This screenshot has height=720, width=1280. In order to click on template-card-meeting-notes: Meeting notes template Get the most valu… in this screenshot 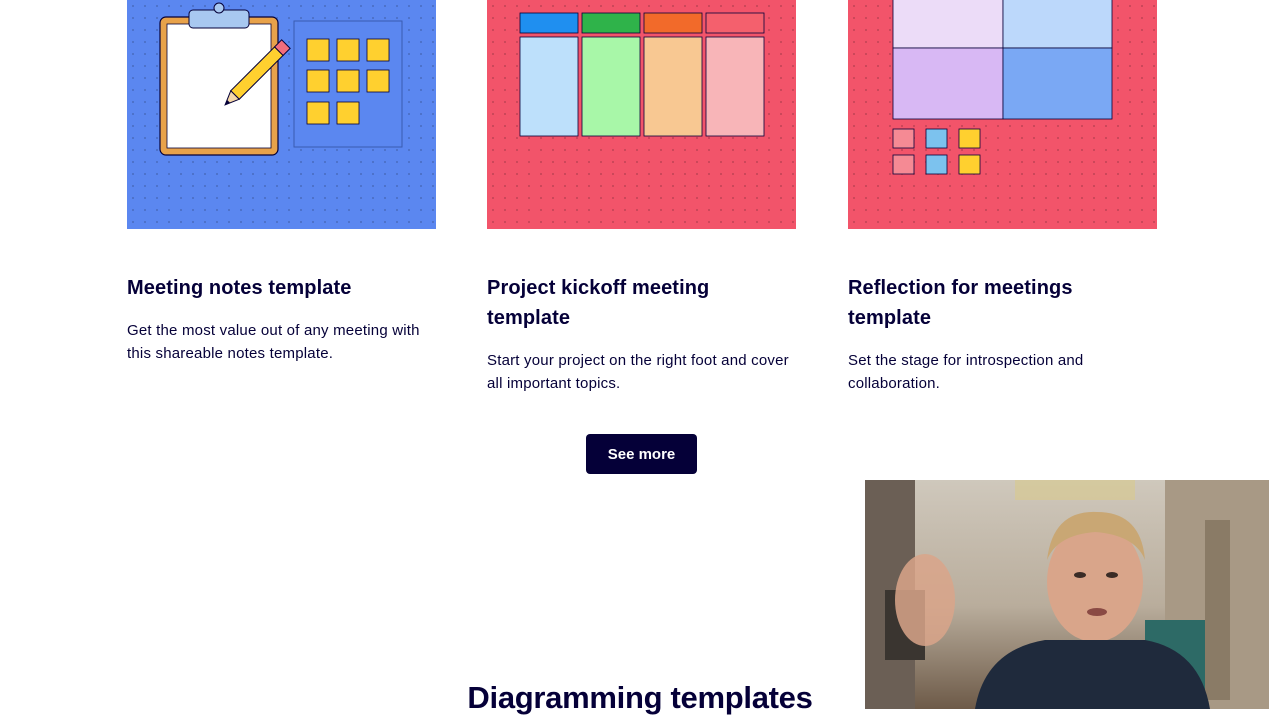, I will do `click(281, 182)`.